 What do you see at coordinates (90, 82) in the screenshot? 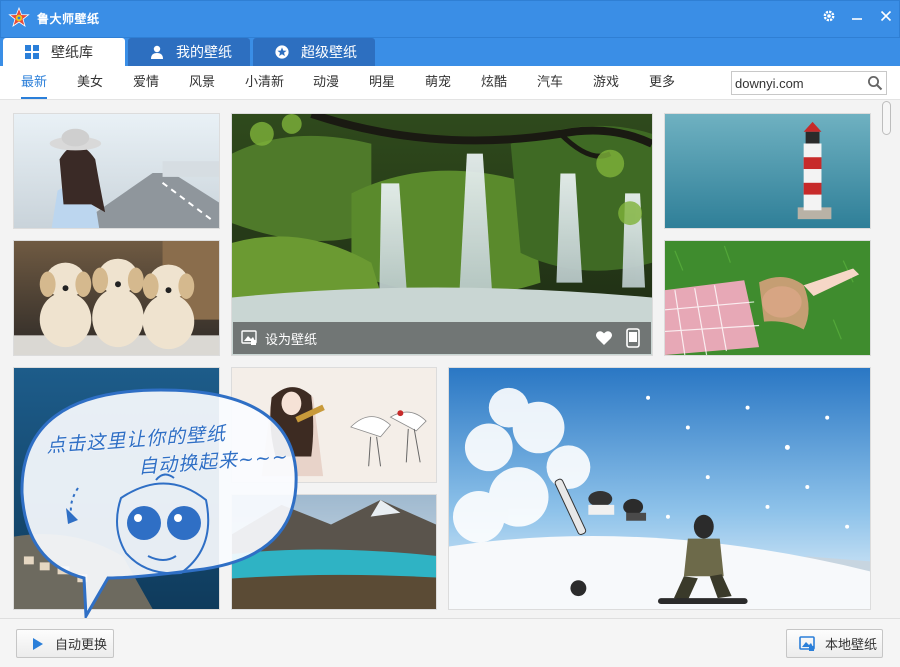
I see `category-beauty: 美女` at bounding box center [90, 82].